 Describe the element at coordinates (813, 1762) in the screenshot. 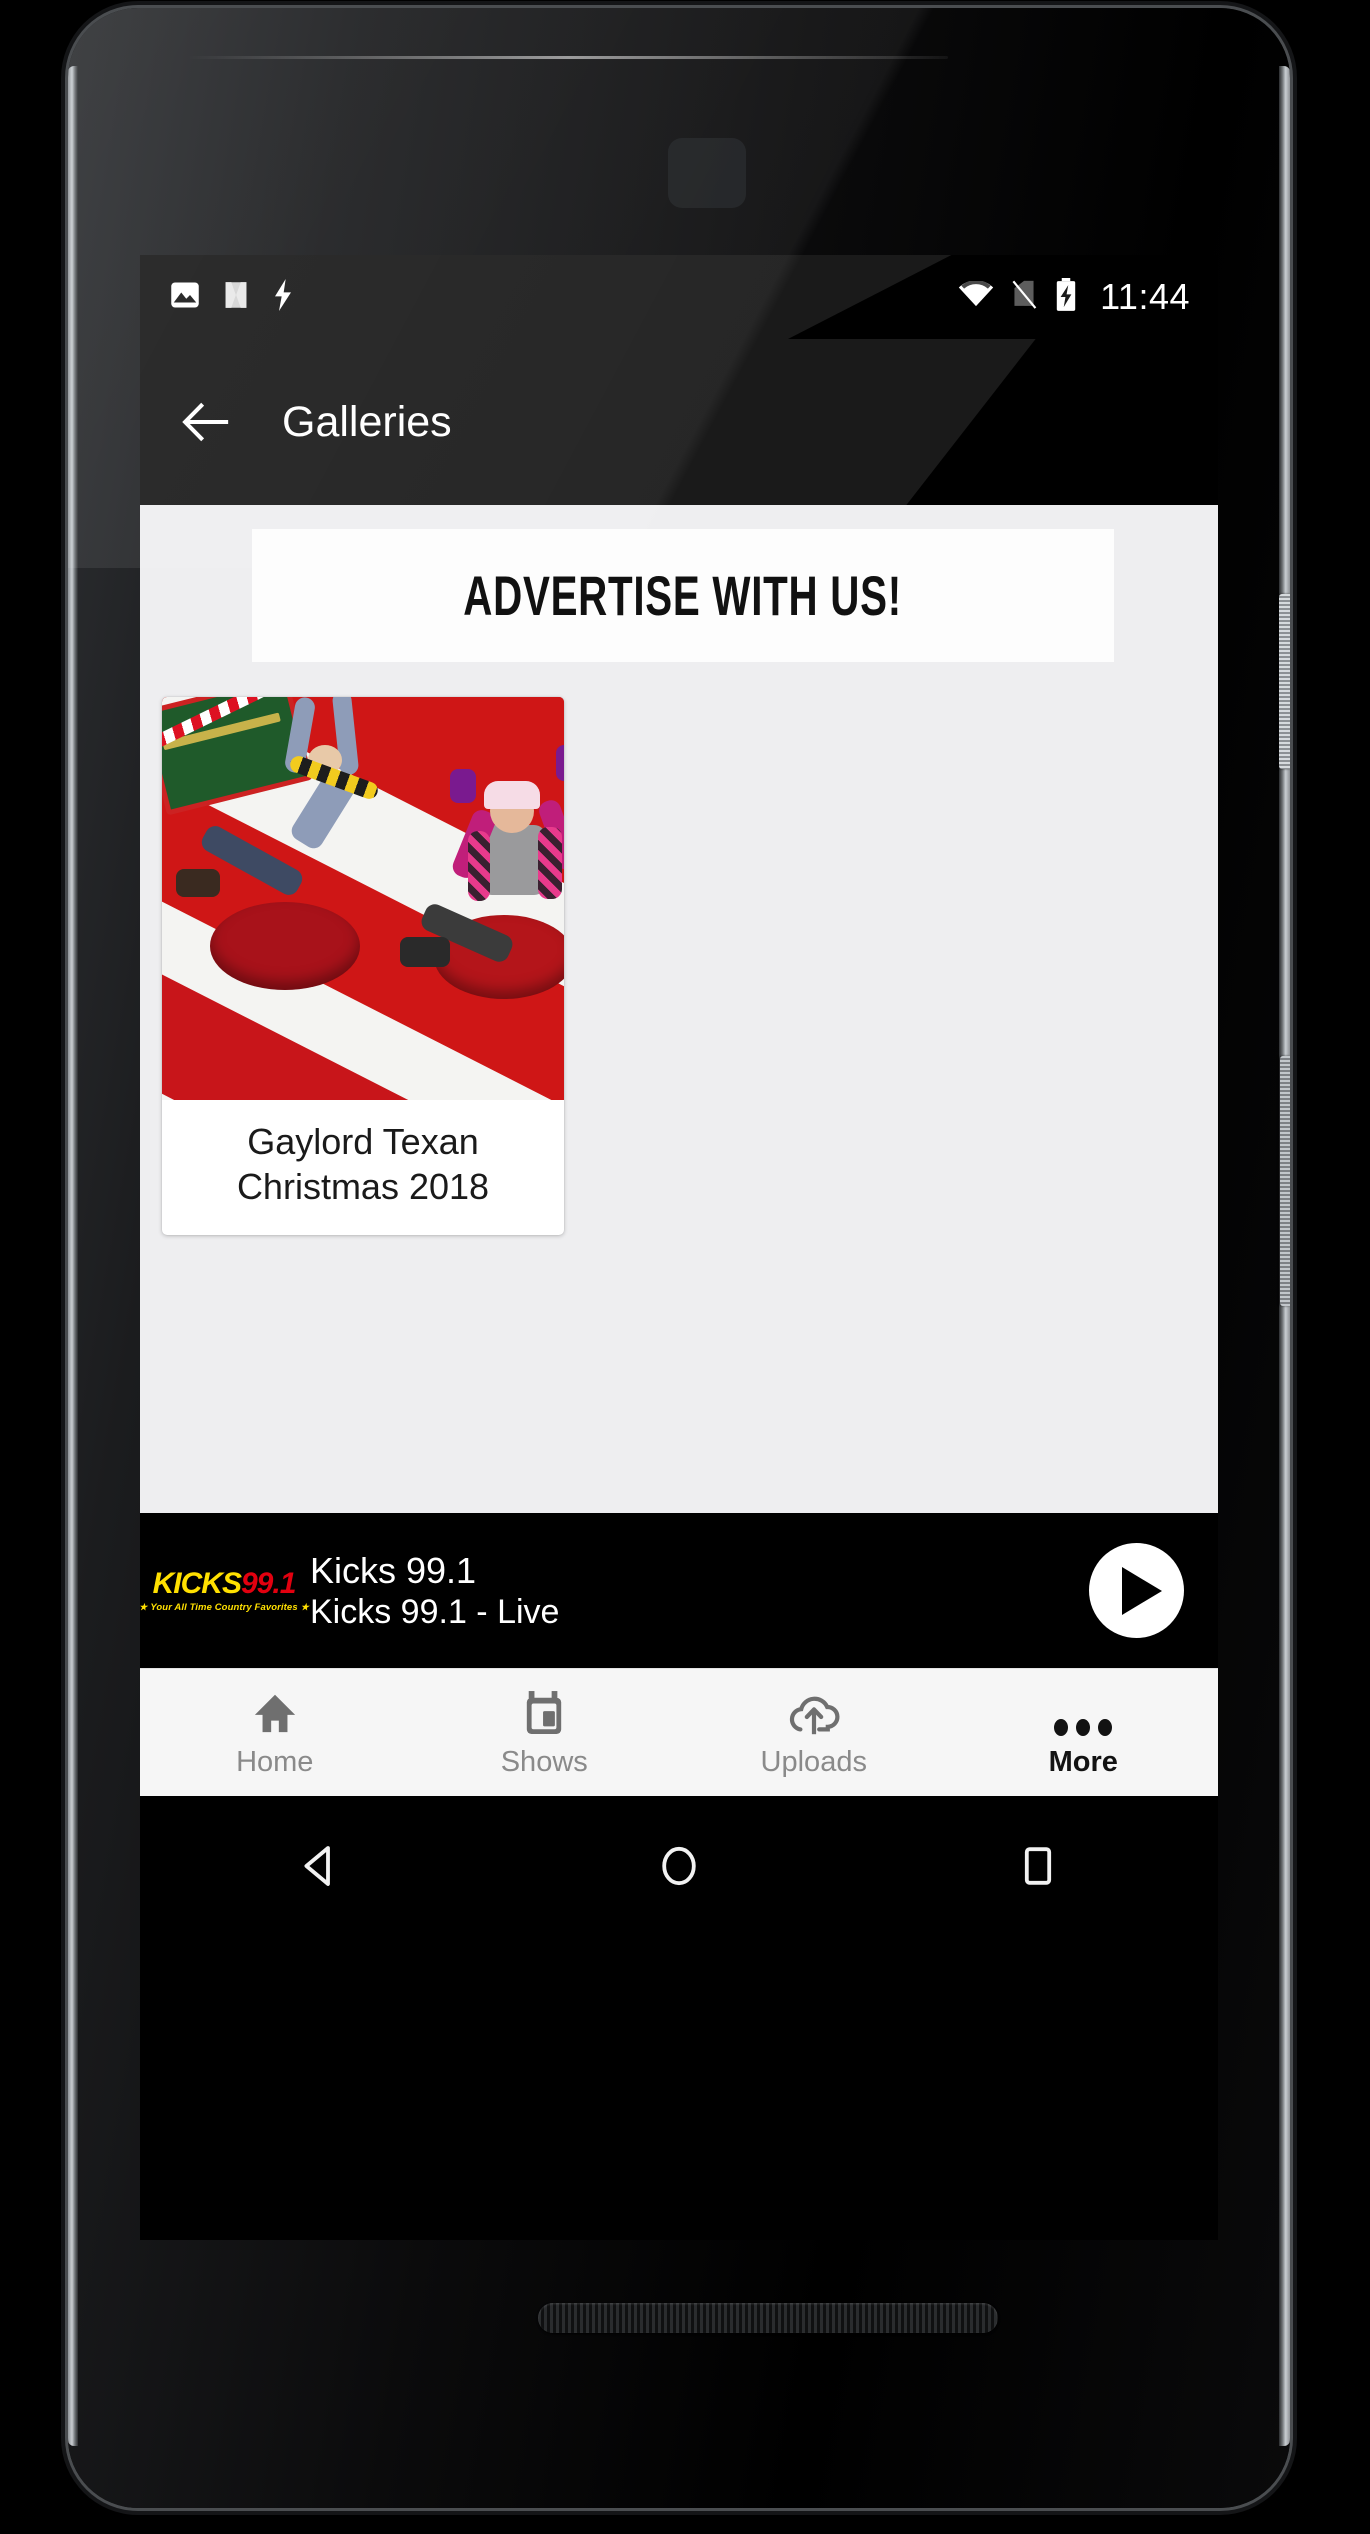

I see `nav-label-uploads: Uploads` at that location.